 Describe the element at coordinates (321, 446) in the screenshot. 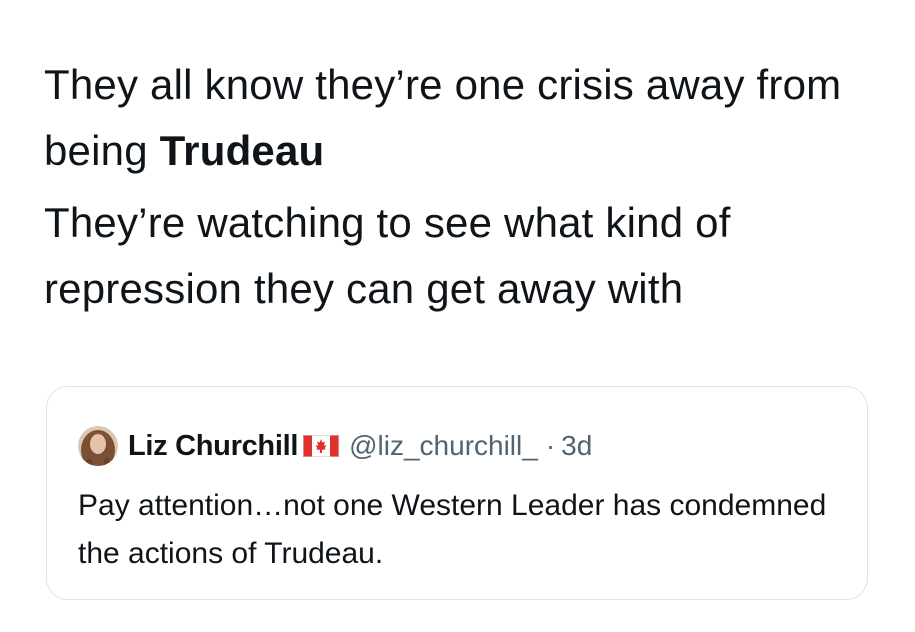

I see `canada-flag-icon` at that location.